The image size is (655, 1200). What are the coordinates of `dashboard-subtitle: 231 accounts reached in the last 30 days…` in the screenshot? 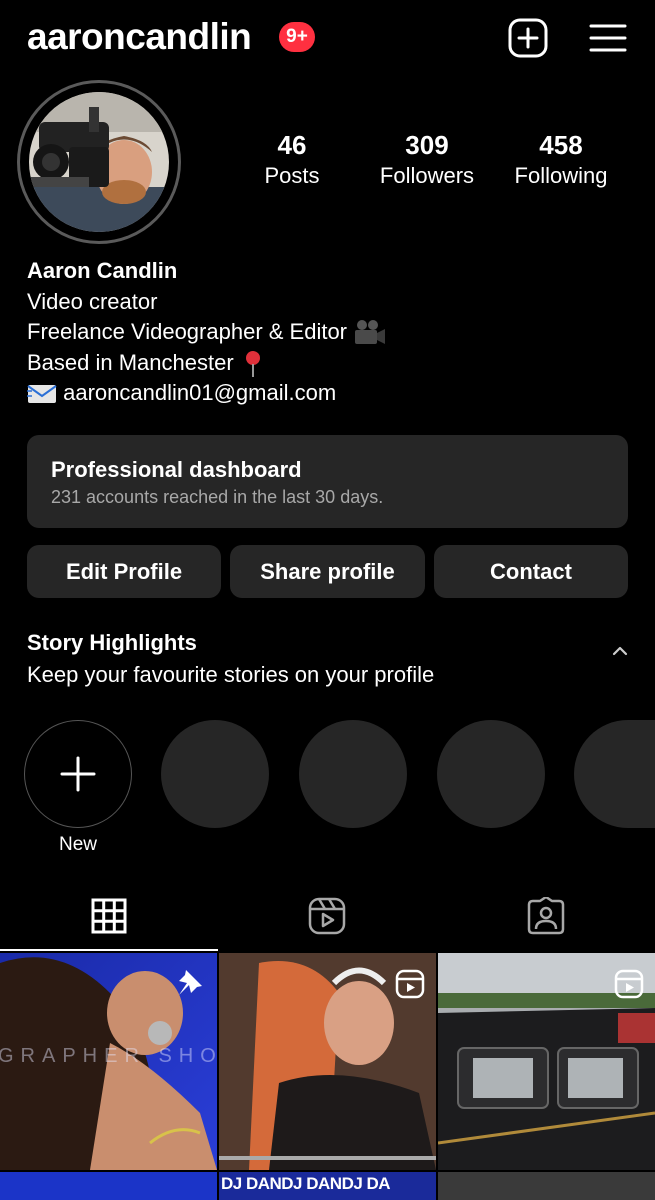 It's located at (217, 497).